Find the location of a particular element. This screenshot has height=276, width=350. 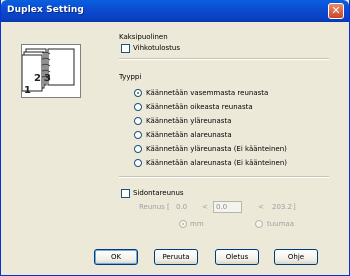

preview-page-left-number: 2 is located at coordinates (37, 78).